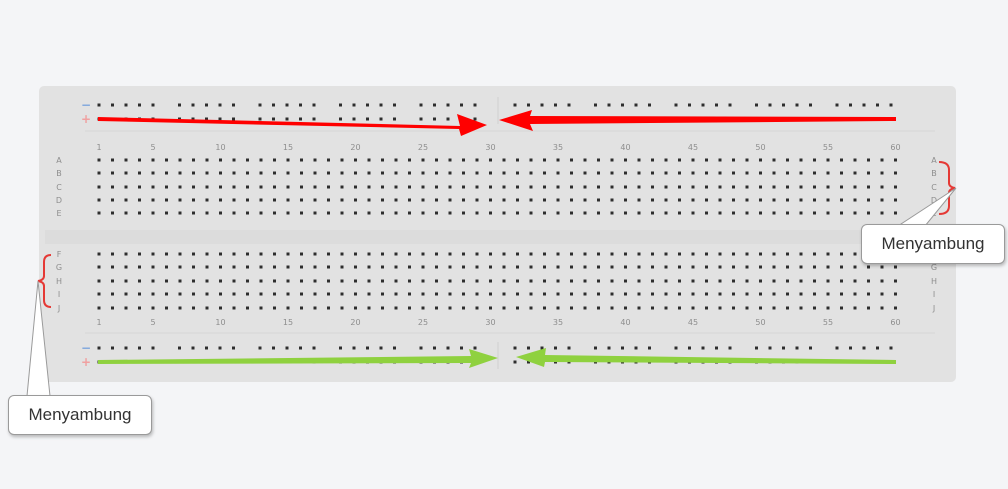  I want to click on column-label: 35, so click(558, 147).